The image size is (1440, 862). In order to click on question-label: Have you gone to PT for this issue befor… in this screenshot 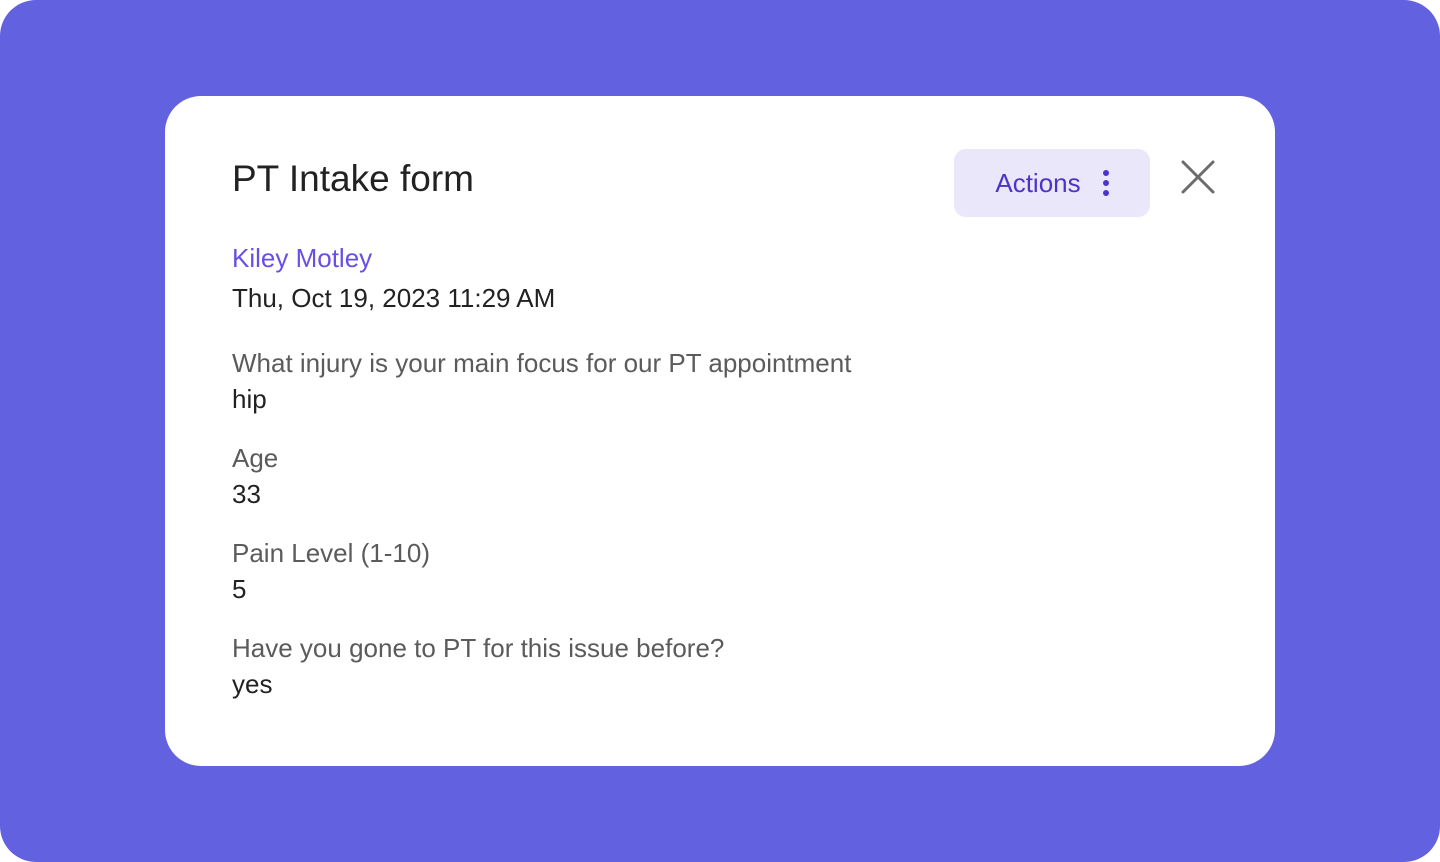, I will do `click(478, 648)`.